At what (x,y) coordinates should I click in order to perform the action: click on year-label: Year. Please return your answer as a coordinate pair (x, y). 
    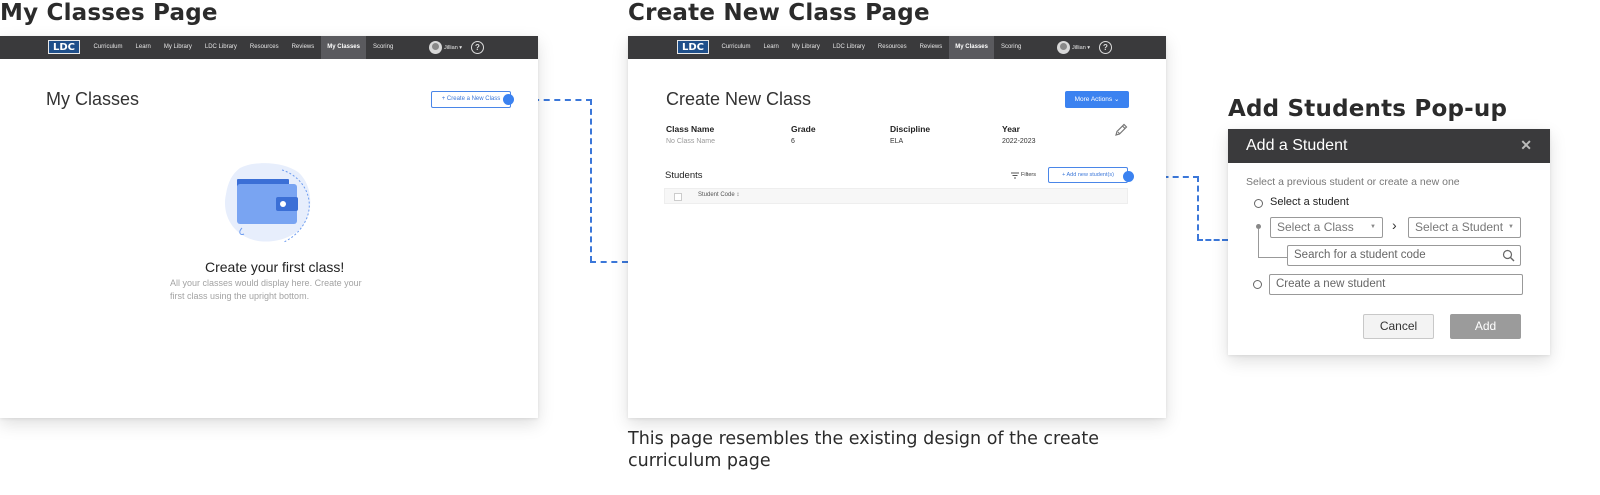
    Looking at the image, I should click on (1011, 129).